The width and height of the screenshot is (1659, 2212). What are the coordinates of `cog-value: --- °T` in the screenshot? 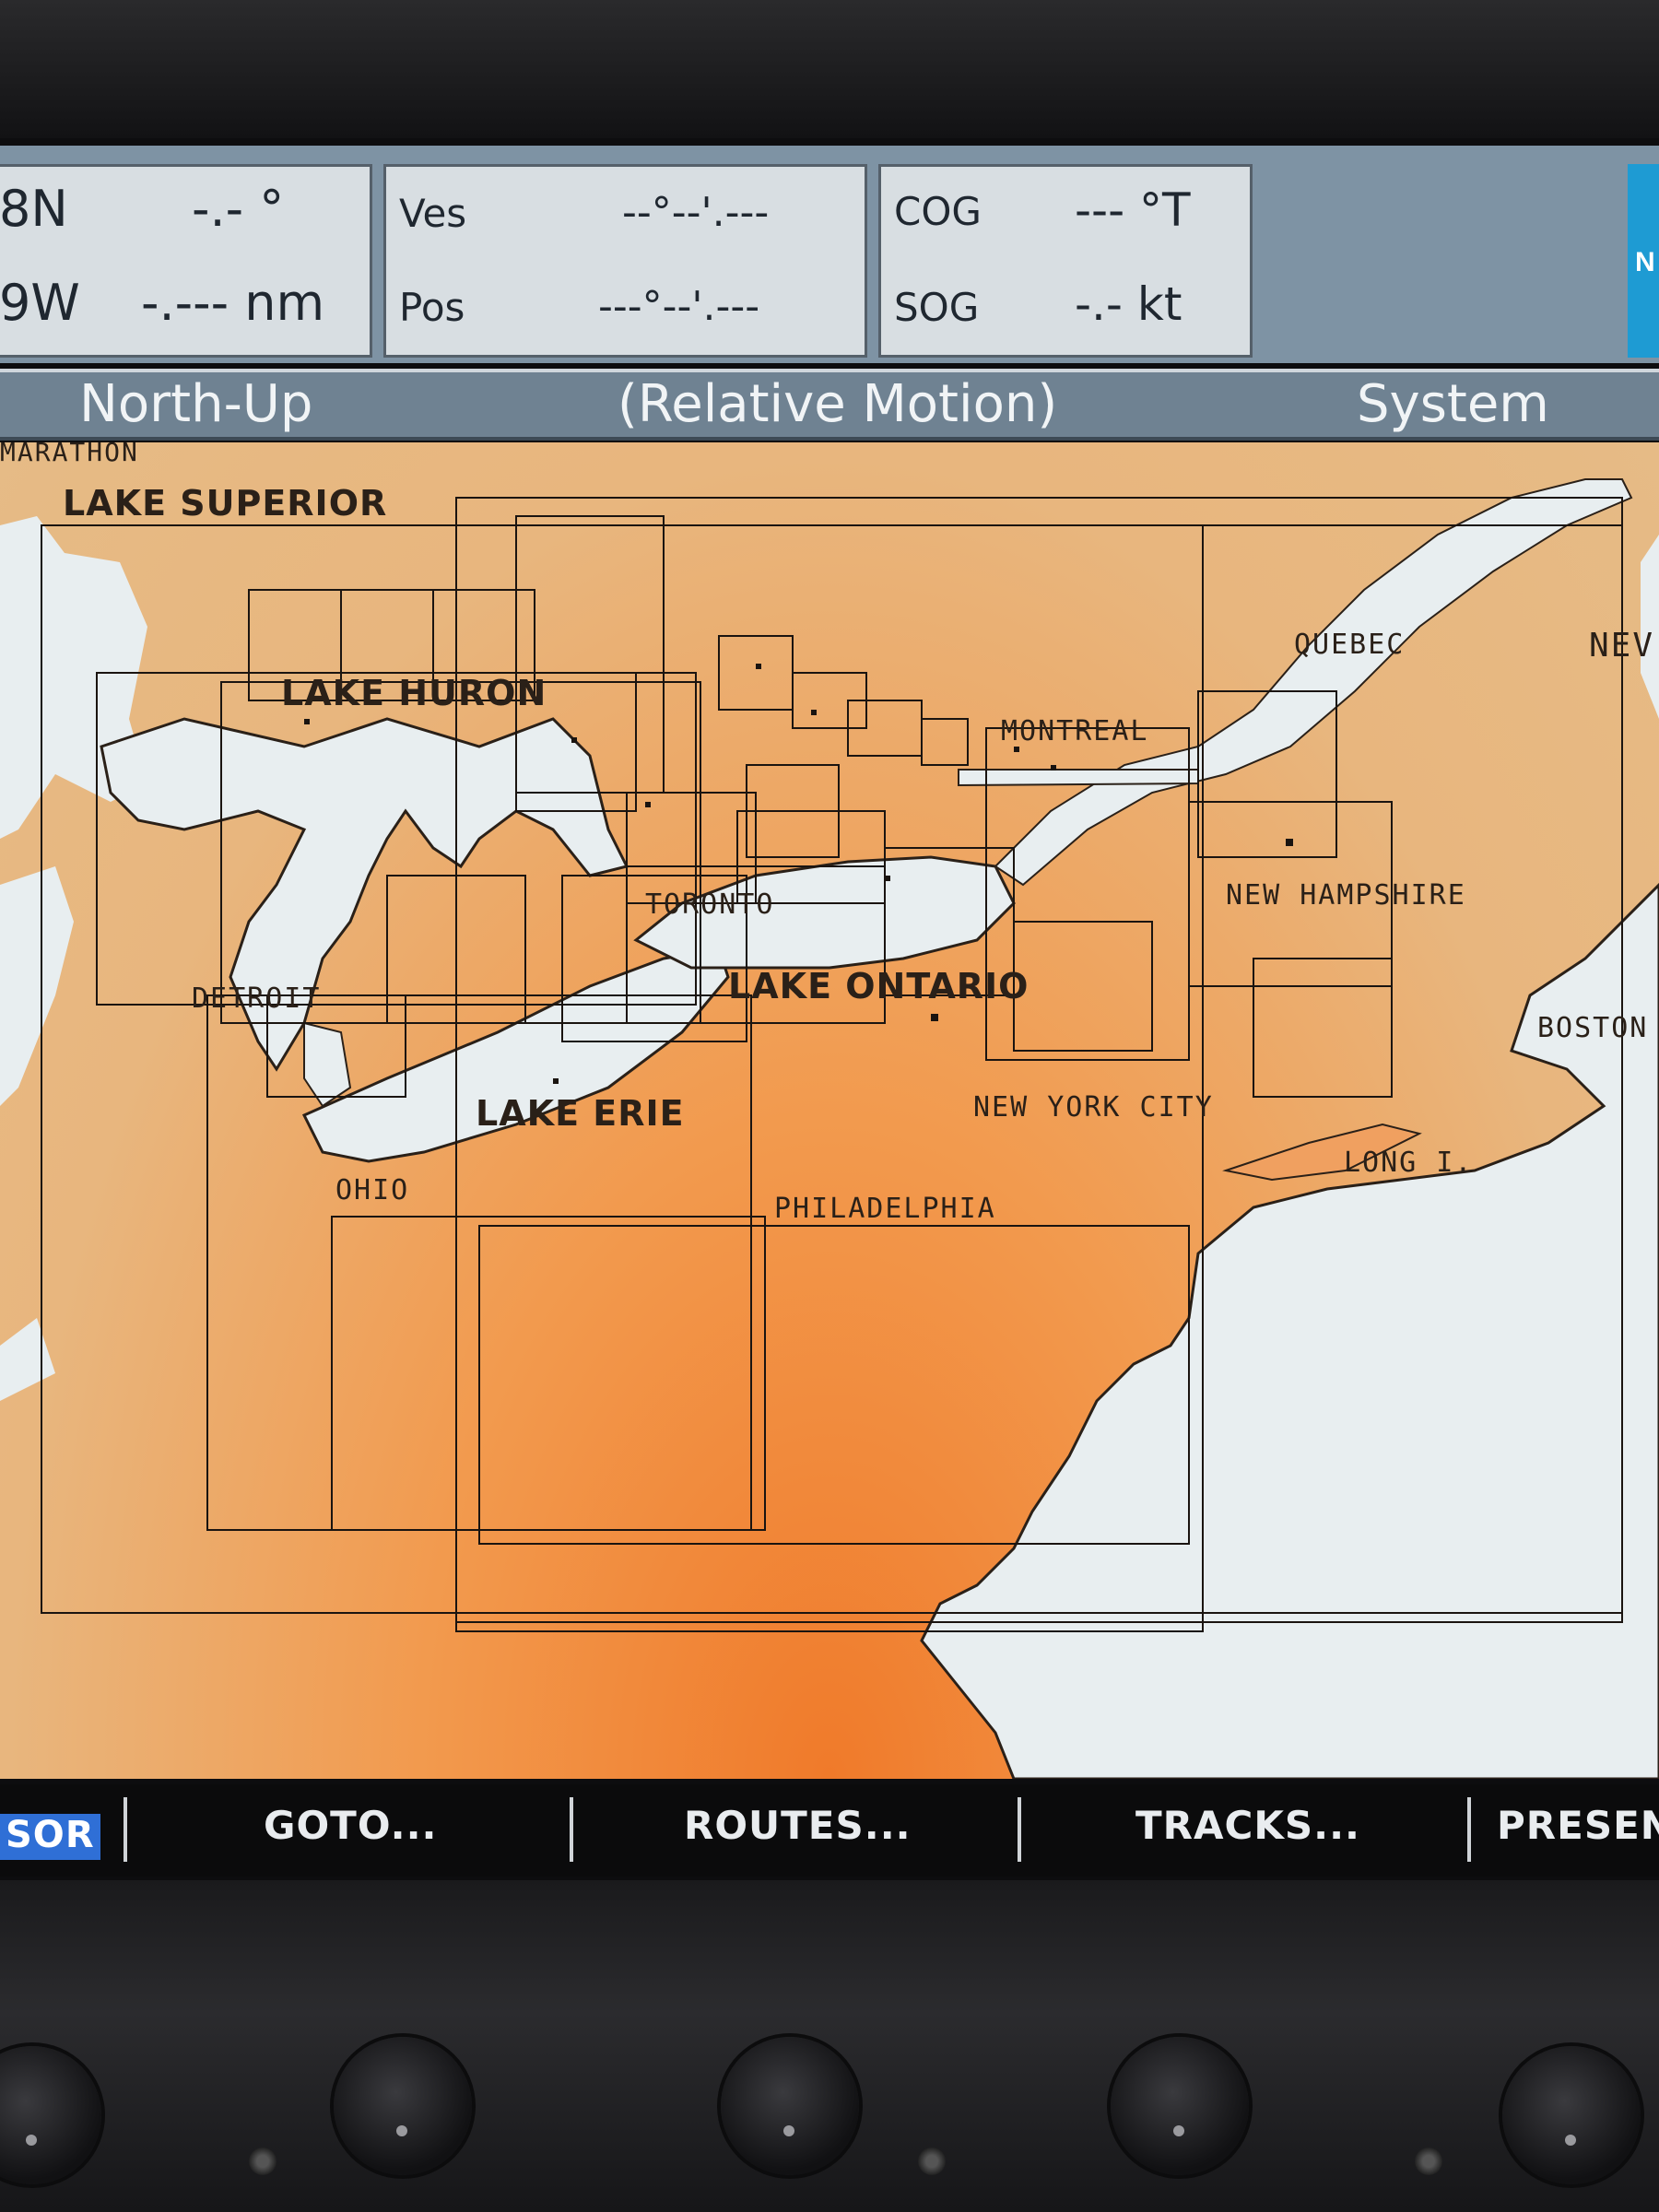 It's located at (1133, 210).